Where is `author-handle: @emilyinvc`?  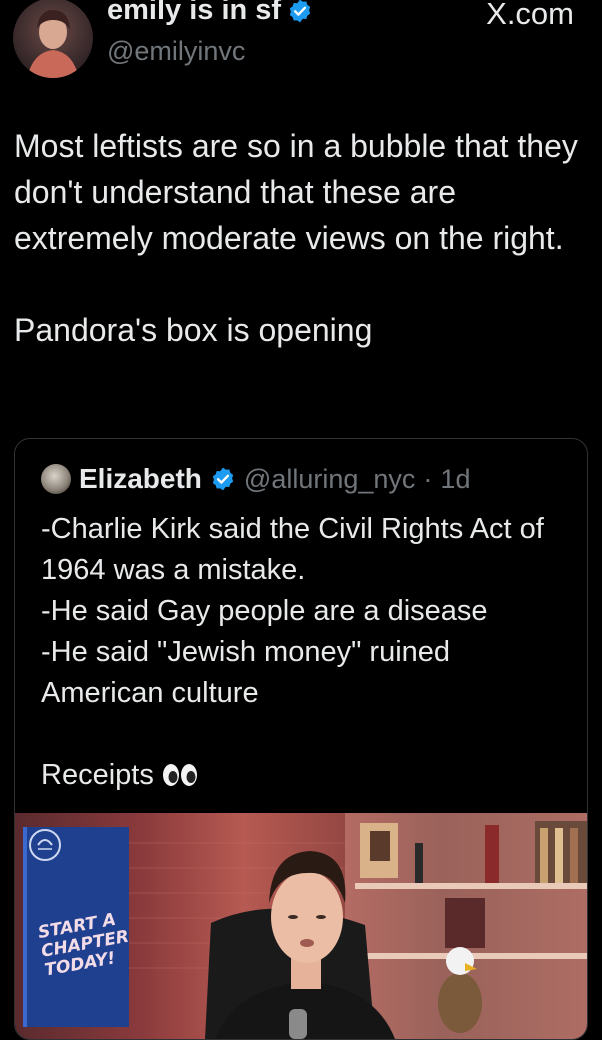
author-handle: @emilyinvc is located at coordinates (176, 51).